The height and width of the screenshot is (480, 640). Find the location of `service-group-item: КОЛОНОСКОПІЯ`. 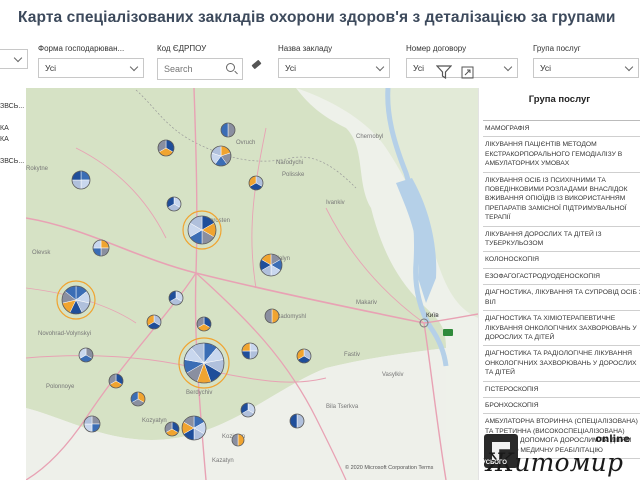

service-group-item: КОЛОНОСКОПІЯ is located at coordinates (561, 260).